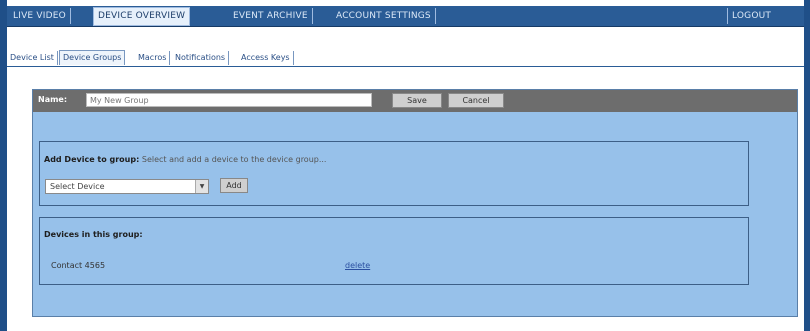 This screenshot has height=331, width=810. I want to click on add-device-title: Add Device to group:, so click(92, 159).